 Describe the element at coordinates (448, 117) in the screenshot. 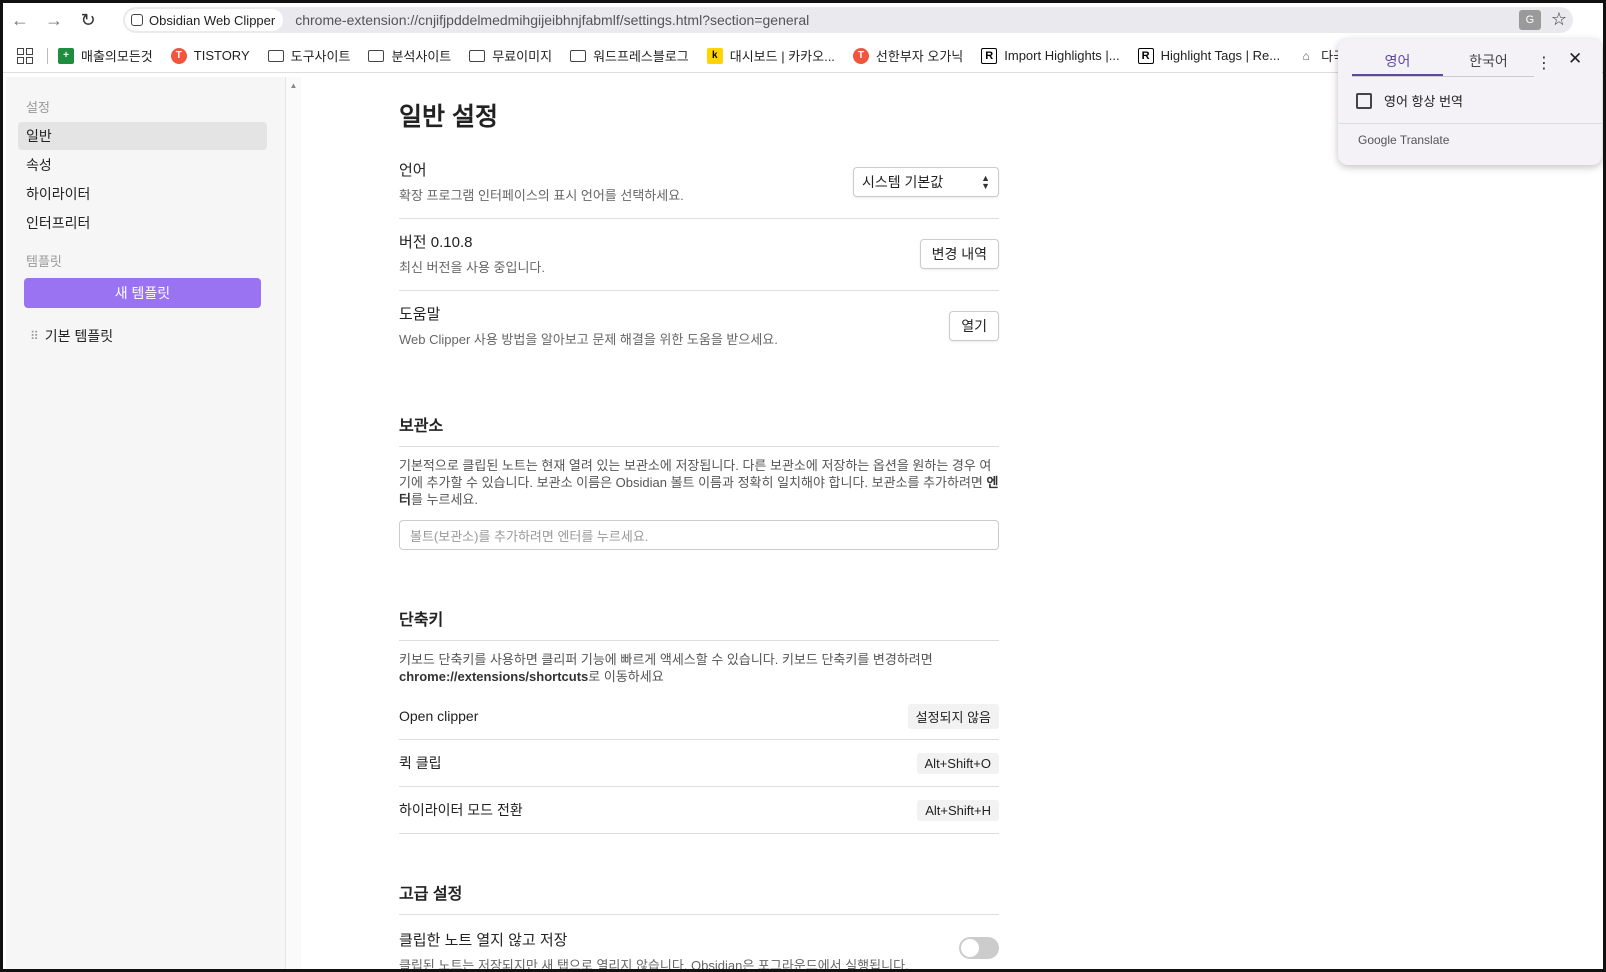

I see `page-title: 일반 설정` at that location.